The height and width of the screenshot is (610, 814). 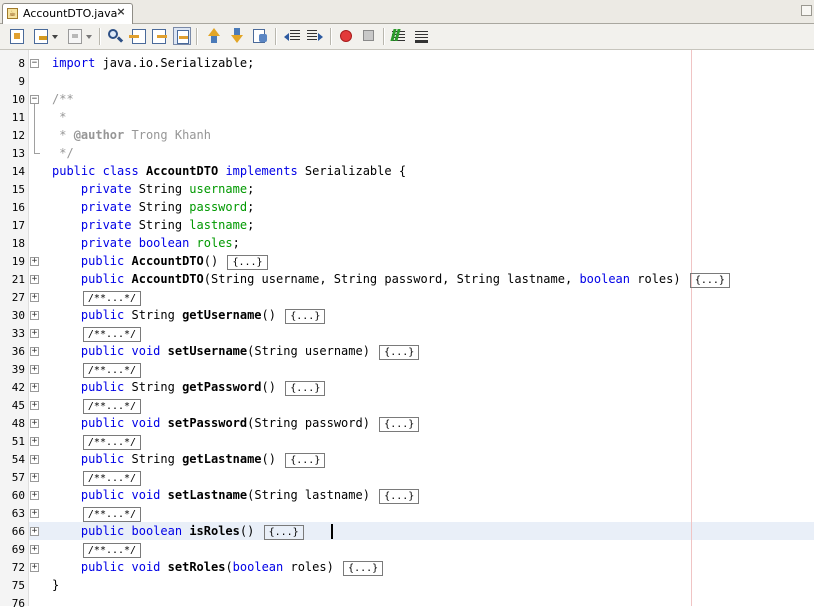 What do you see at coordinates (153, 207) in the screenshot?
I see `code-line: private String password;` at bounding box center [153, 207].